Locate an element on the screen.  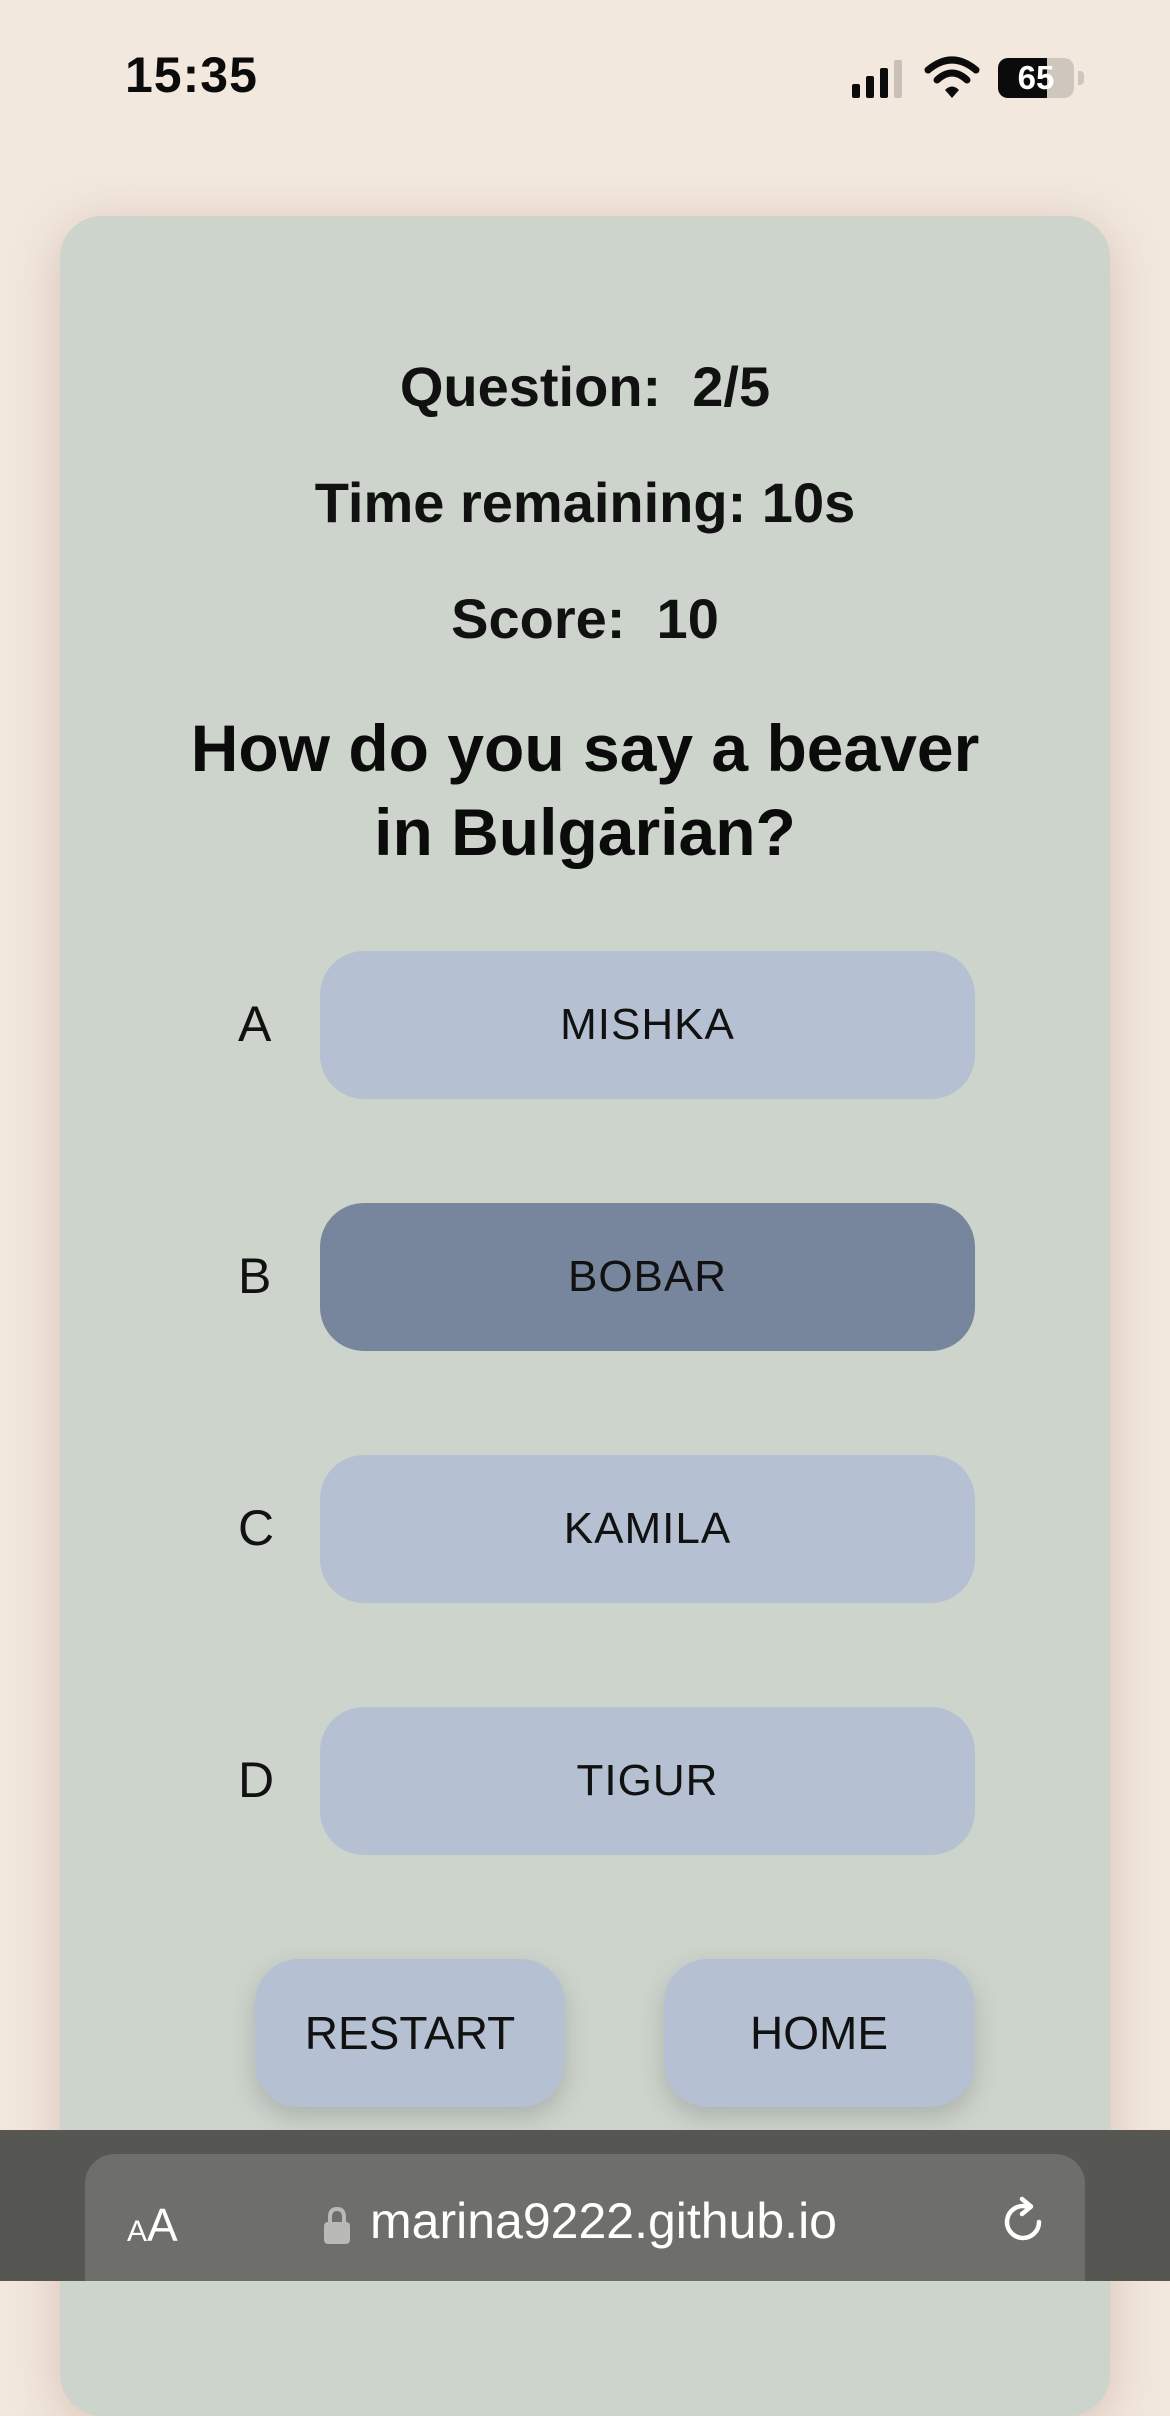
status-bar: 15:35 65 is located at coordinates (585, 75).